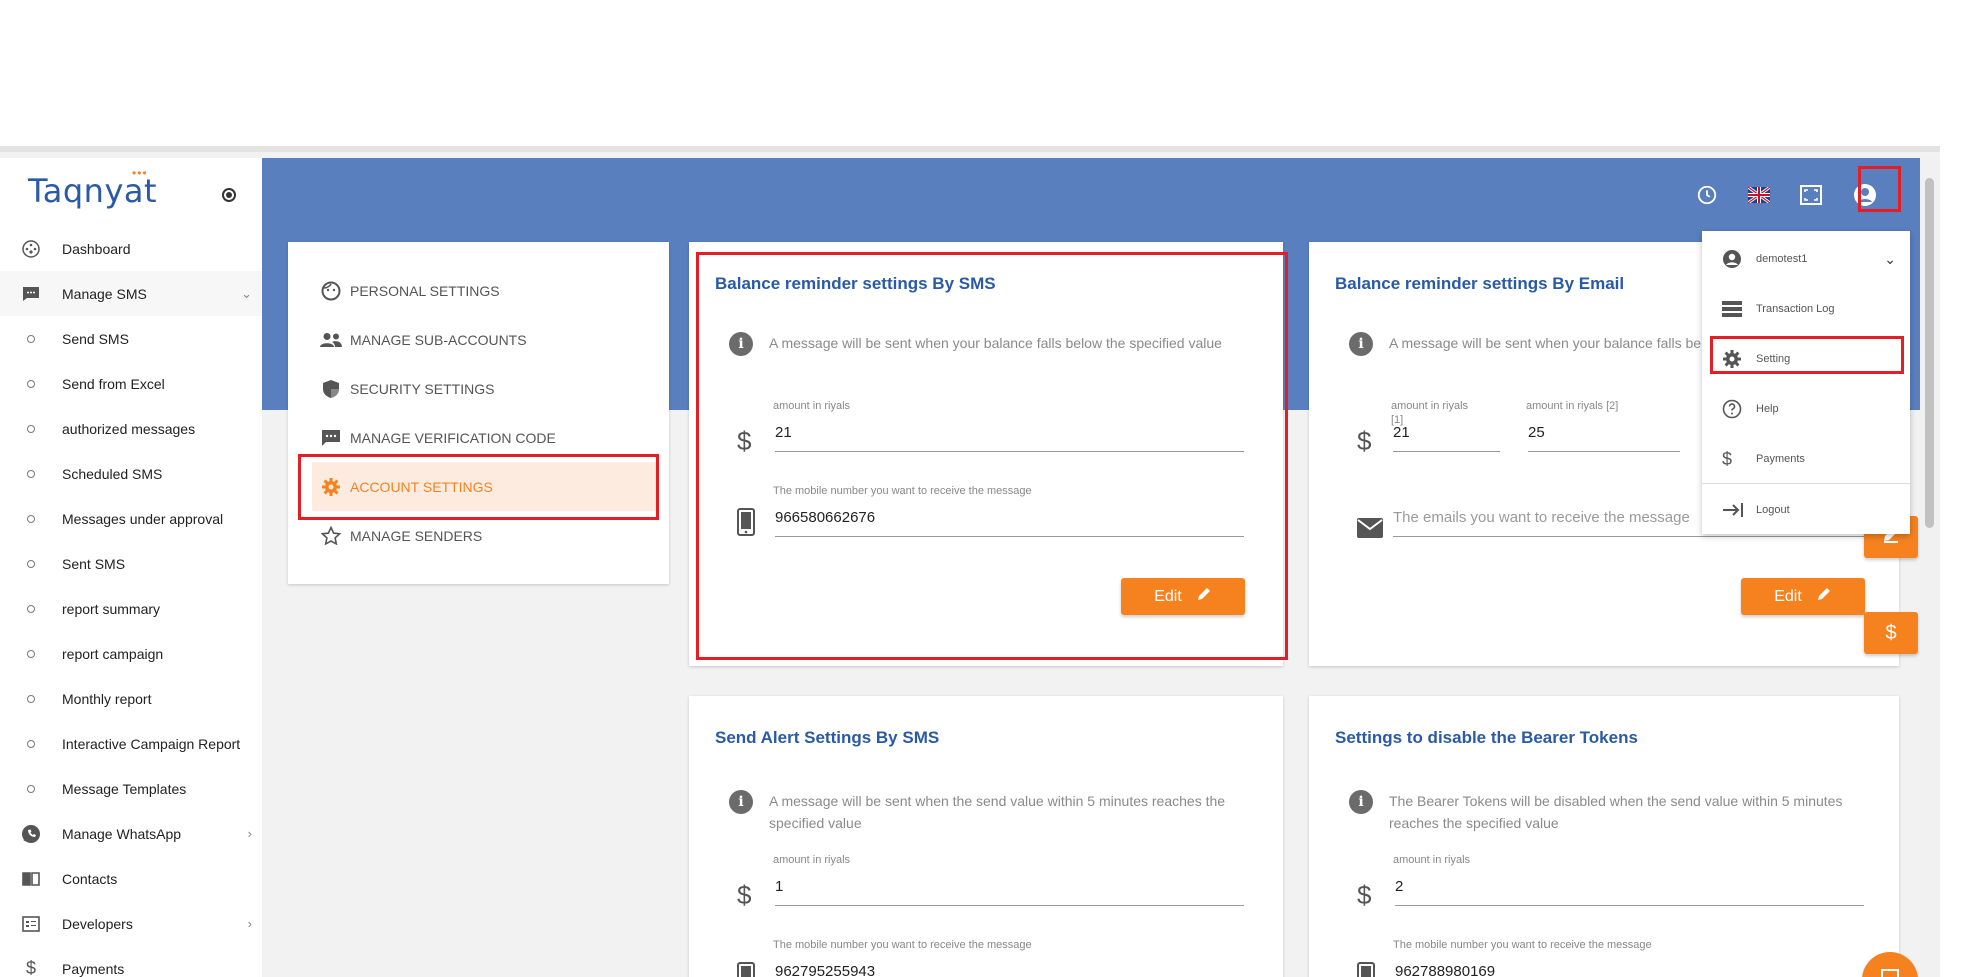 The width and height of the screenshot is (1976, 977). I want to click on user-menu-label: Logout, so click(1773, 510).